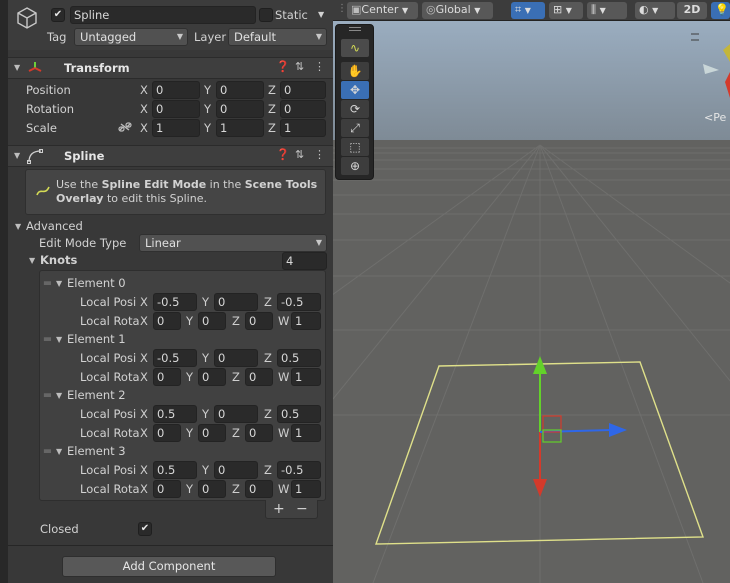 Image resolution: width=730 pixels, height=583 pixels. I want to click on position-y-field: 0, so click(240, 90).